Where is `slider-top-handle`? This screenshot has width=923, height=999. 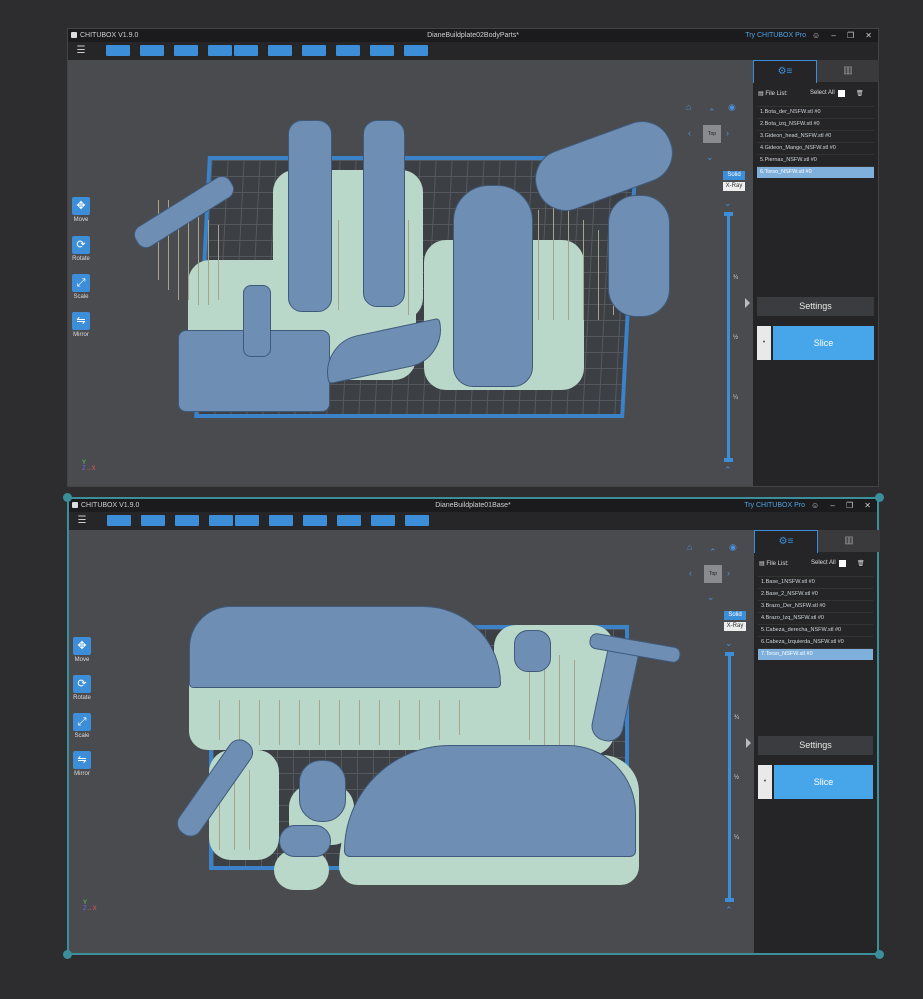
slider-top-handle is located at coordinates (728, 214).